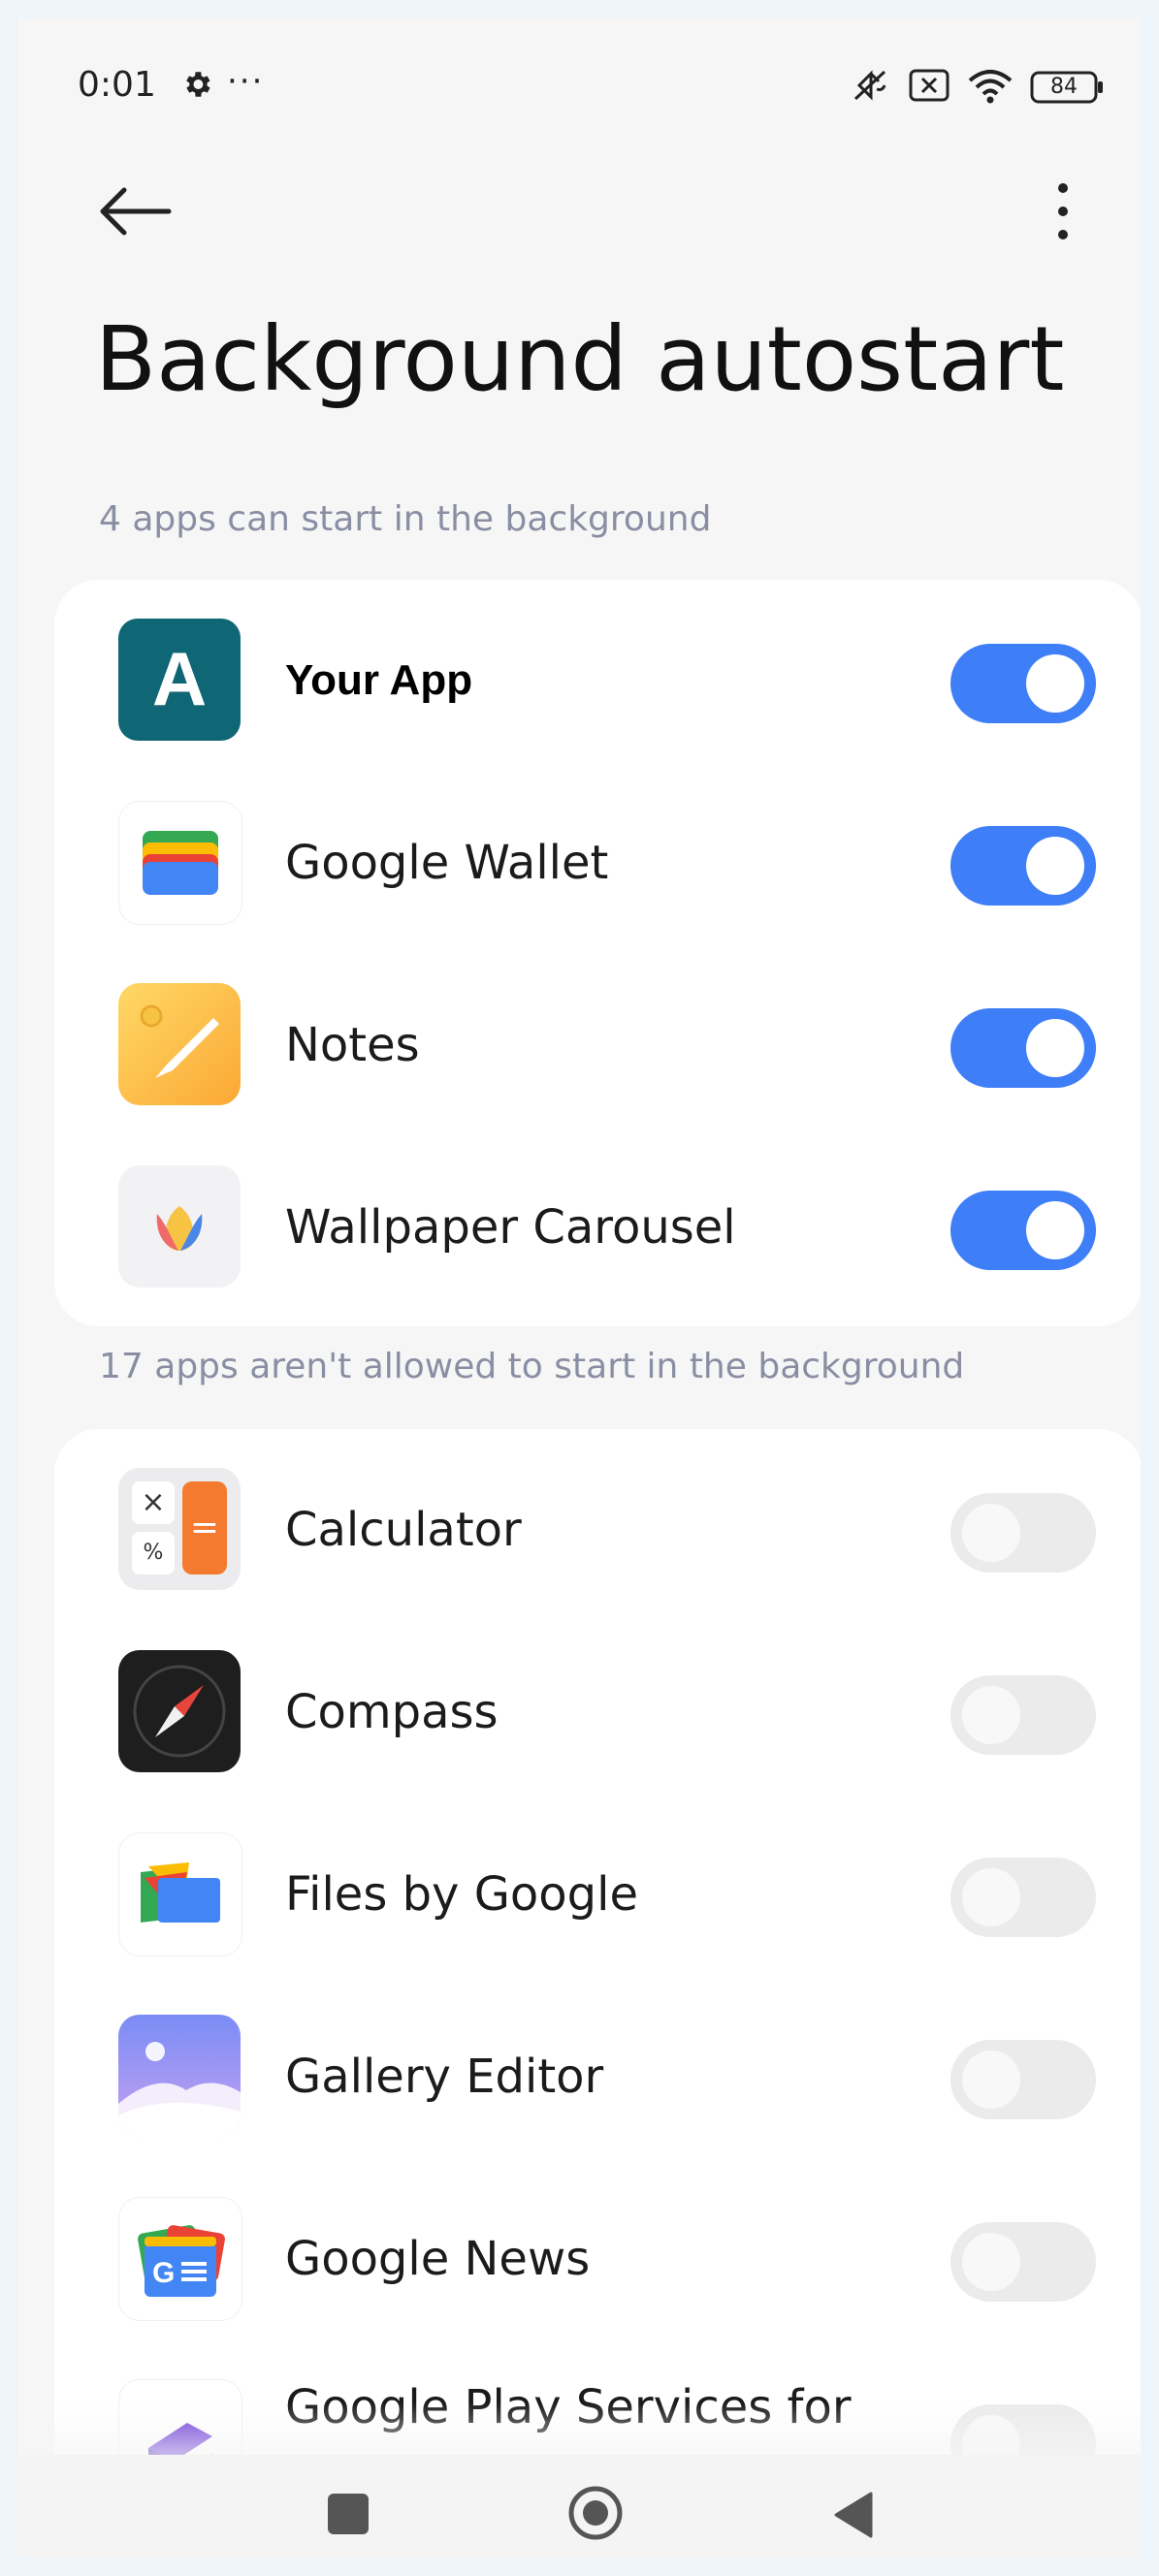 This screenshot has height=2576, width=1159. I want to click on top-app-bar, so click(579, 212).